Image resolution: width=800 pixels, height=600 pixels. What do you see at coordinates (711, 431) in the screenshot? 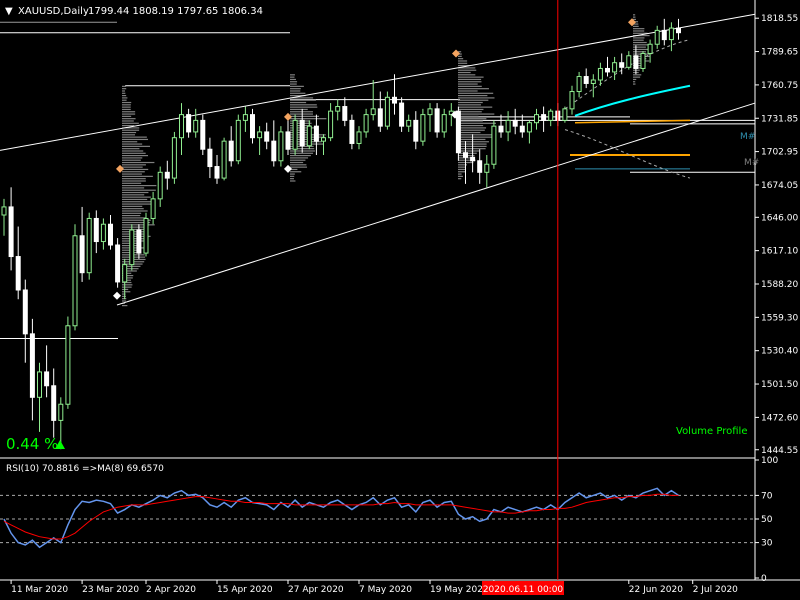
I see `volume-profile-label: Volume Profile` at bounding box center [711, 431].